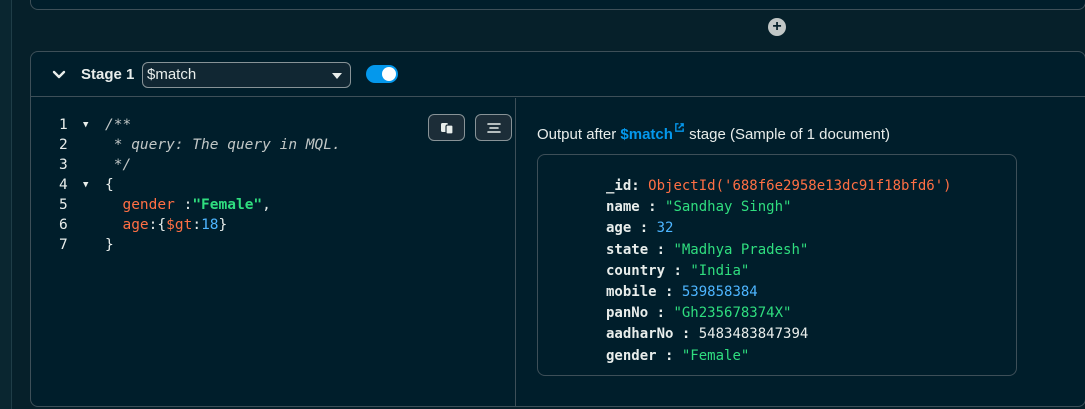 The image size is (1085, 409). Describe the element at coordinates (640, 334) in the screenshot. I see `field-key: aadharNo` at that location.